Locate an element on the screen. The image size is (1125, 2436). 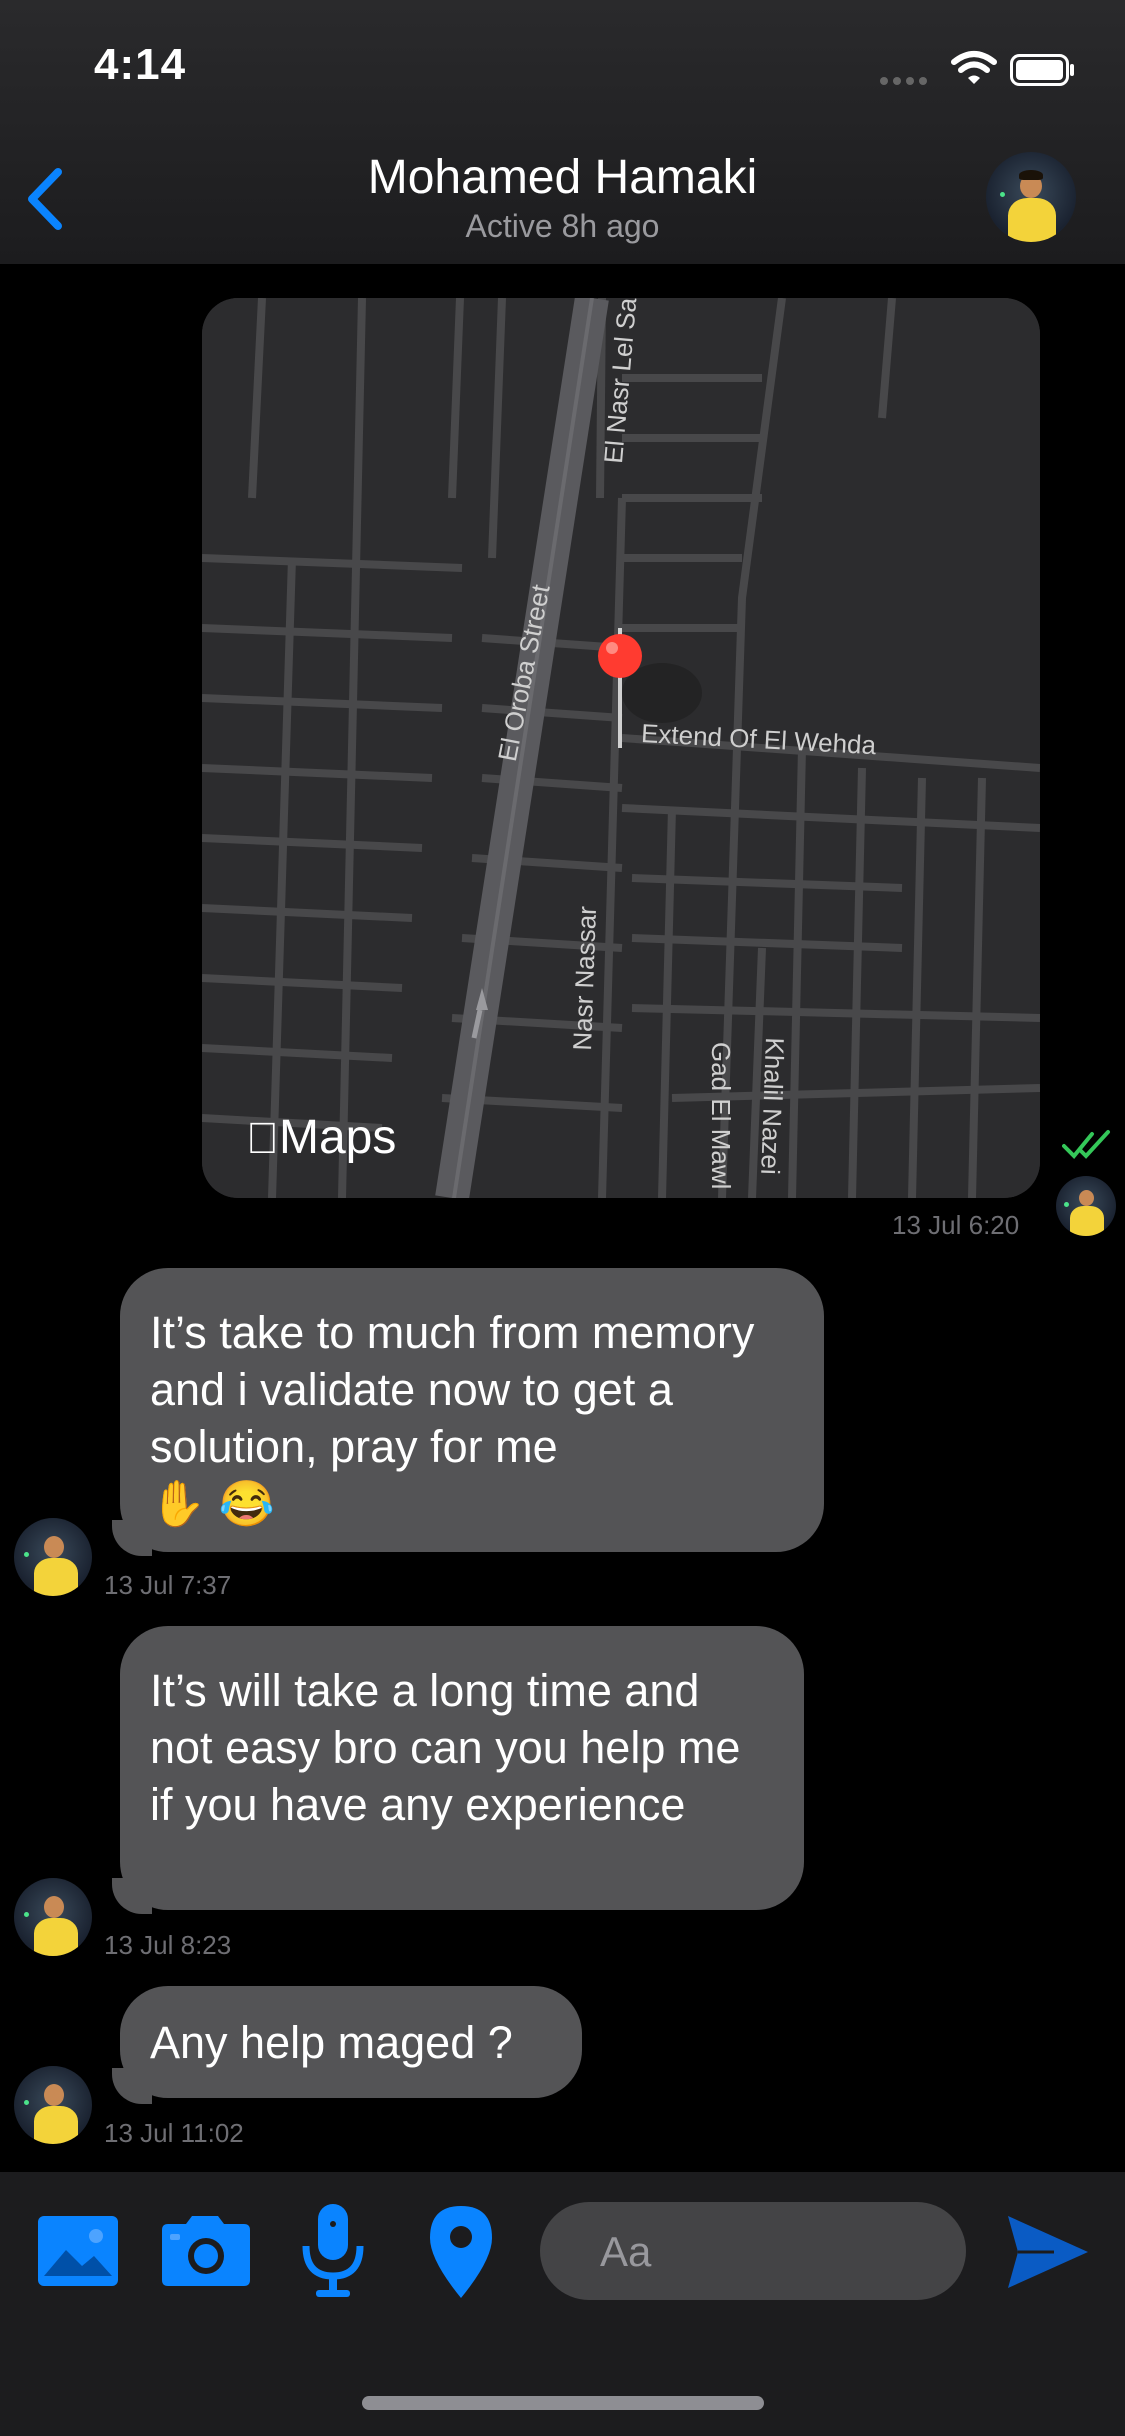
microphone-icon is located at coordinates (333, 2251).